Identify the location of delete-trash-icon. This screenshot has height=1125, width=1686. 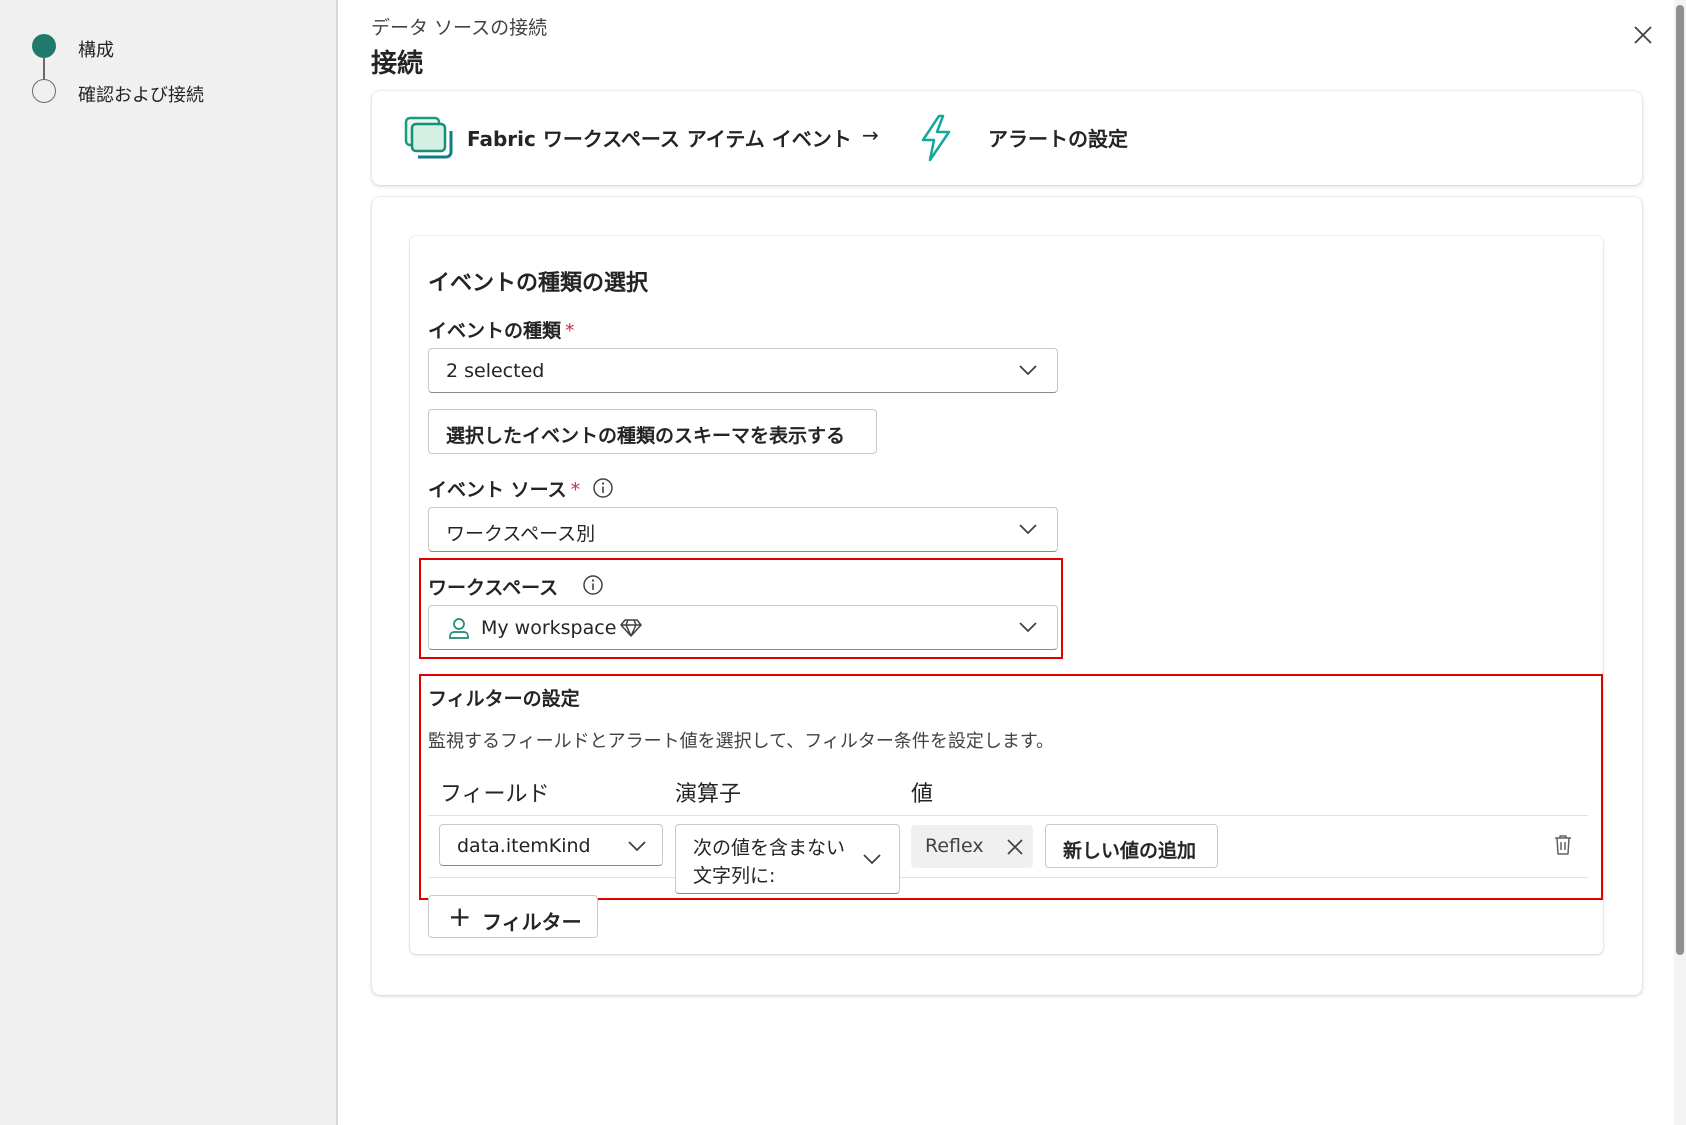
(1563, 845).